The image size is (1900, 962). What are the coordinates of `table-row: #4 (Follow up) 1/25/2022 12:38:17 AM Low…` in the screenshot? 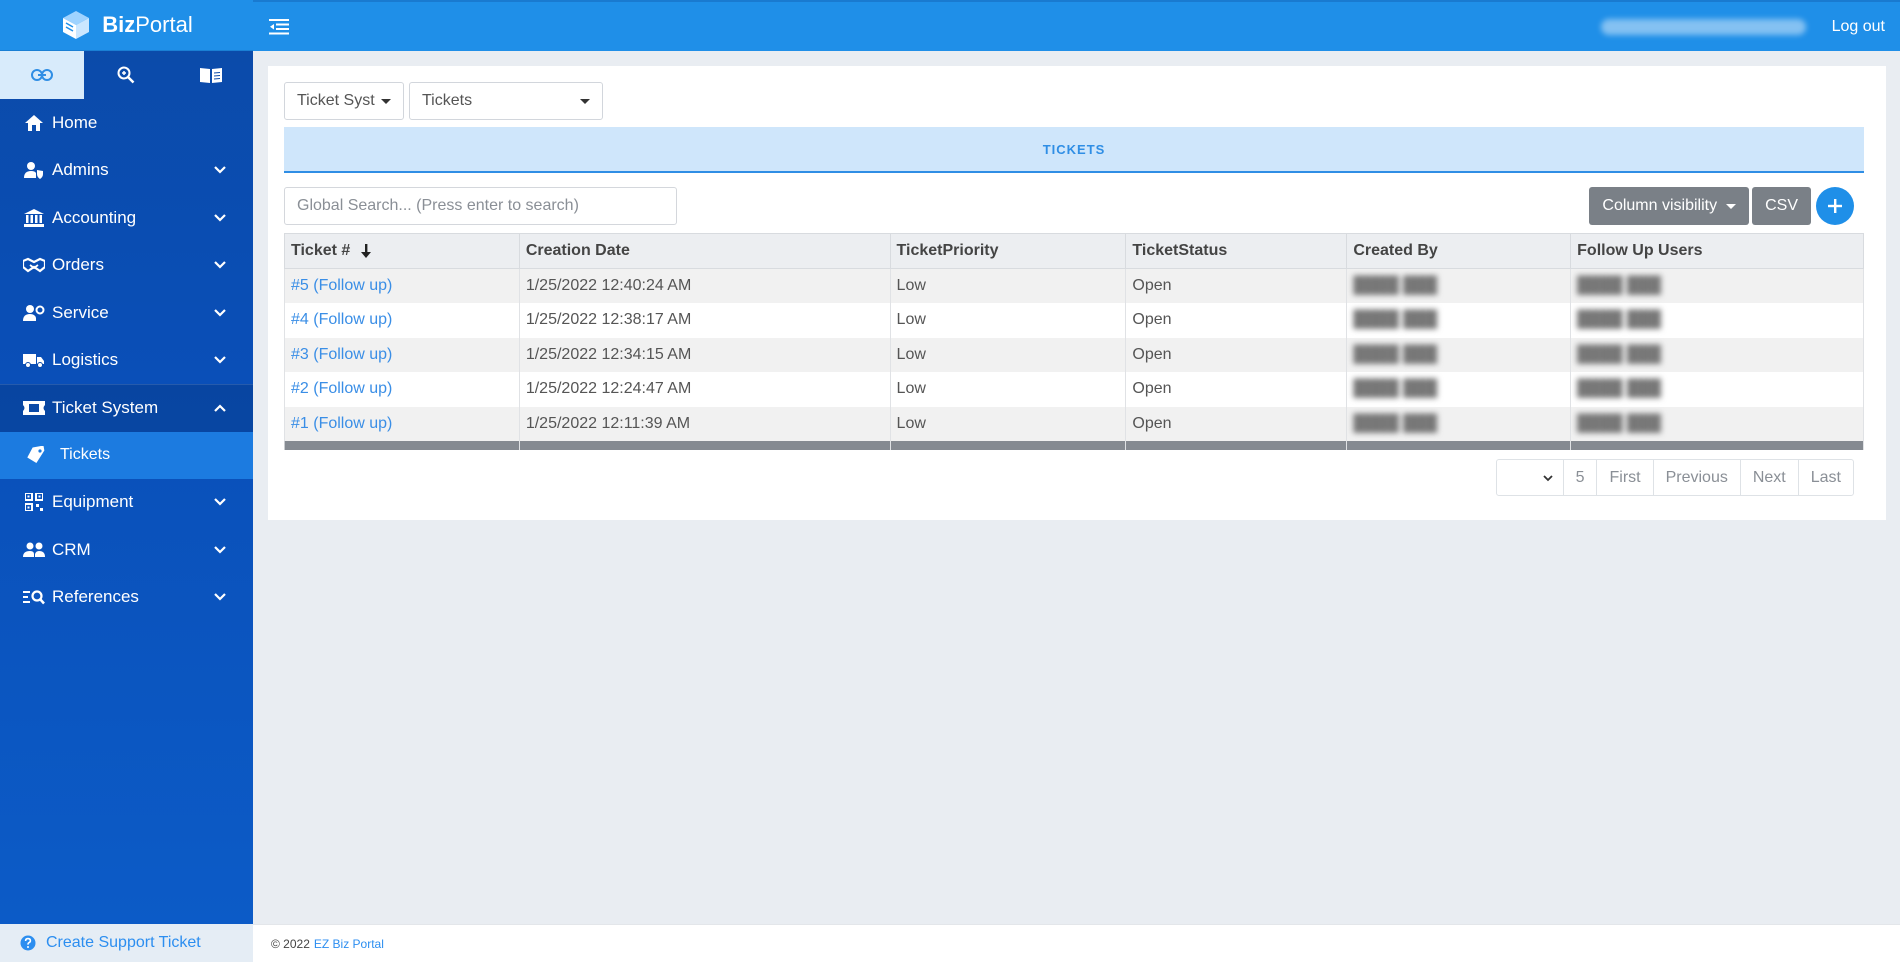 It's located at (1074, 320).